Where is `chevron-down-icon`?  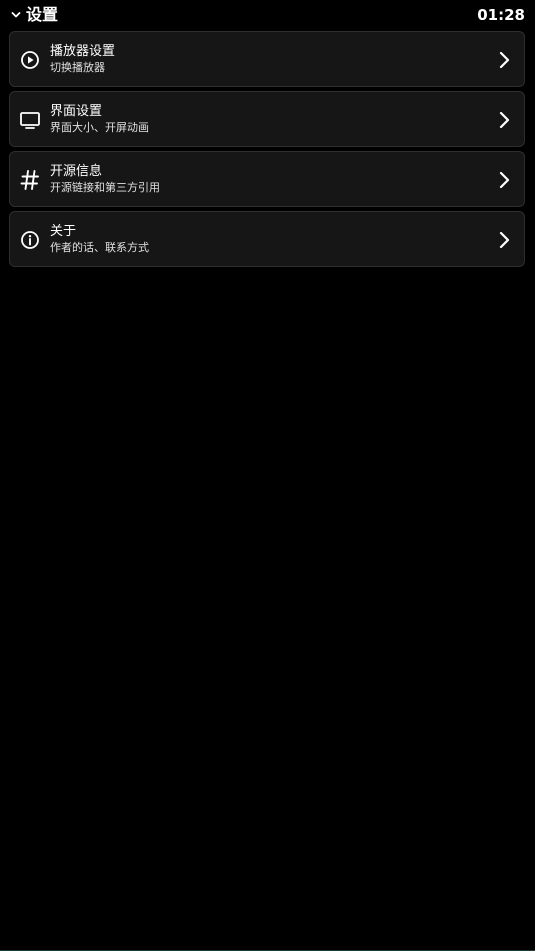 chevron-down-icon is located at coordinates (16, 15).